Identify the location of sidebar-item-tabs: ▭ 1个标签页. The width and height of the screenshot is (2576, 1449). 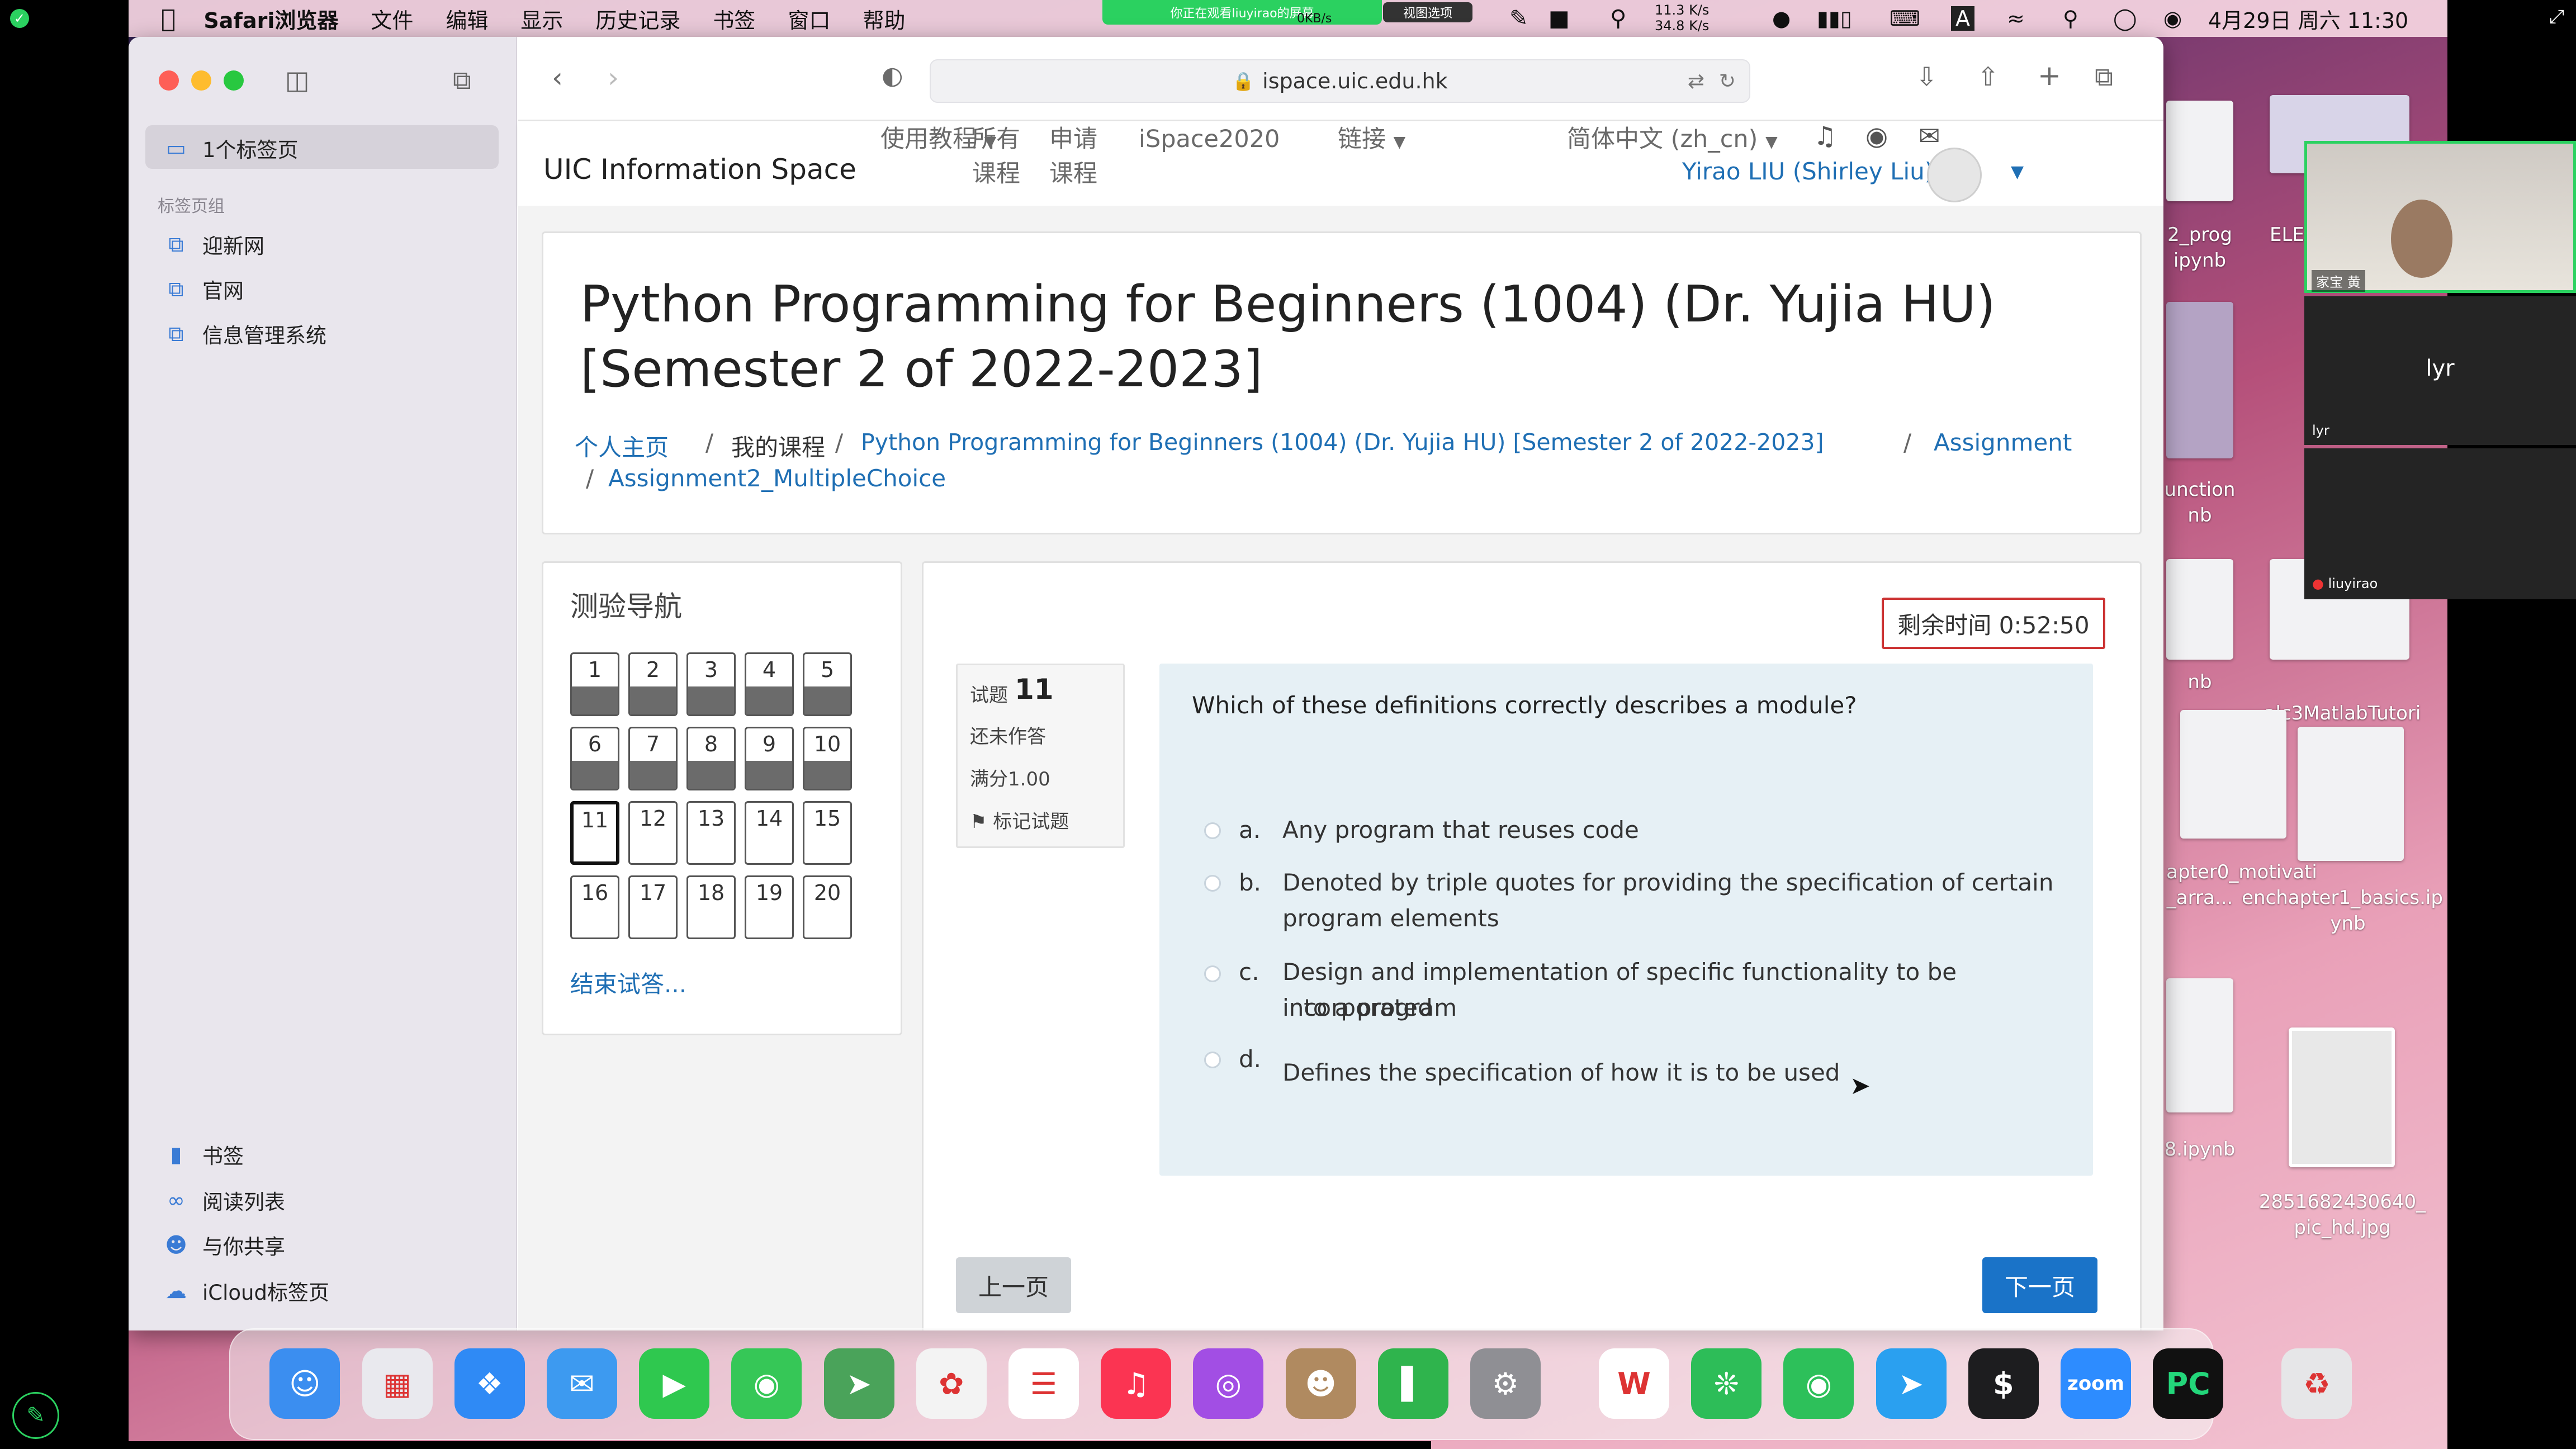
(231, 148).